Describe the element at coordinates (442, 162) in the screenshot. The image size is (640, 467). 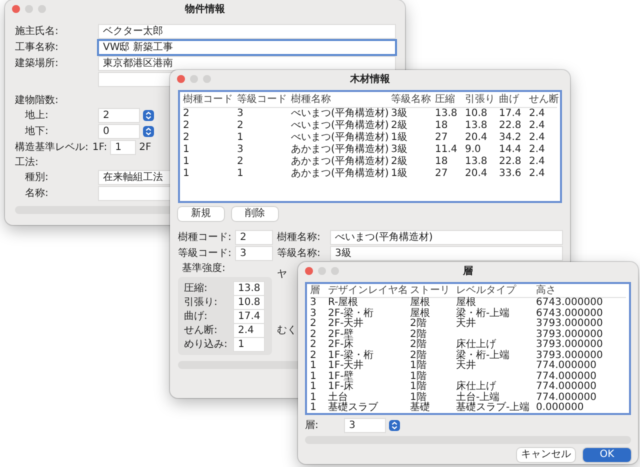
I see `table-cell-text: 18` at that location.